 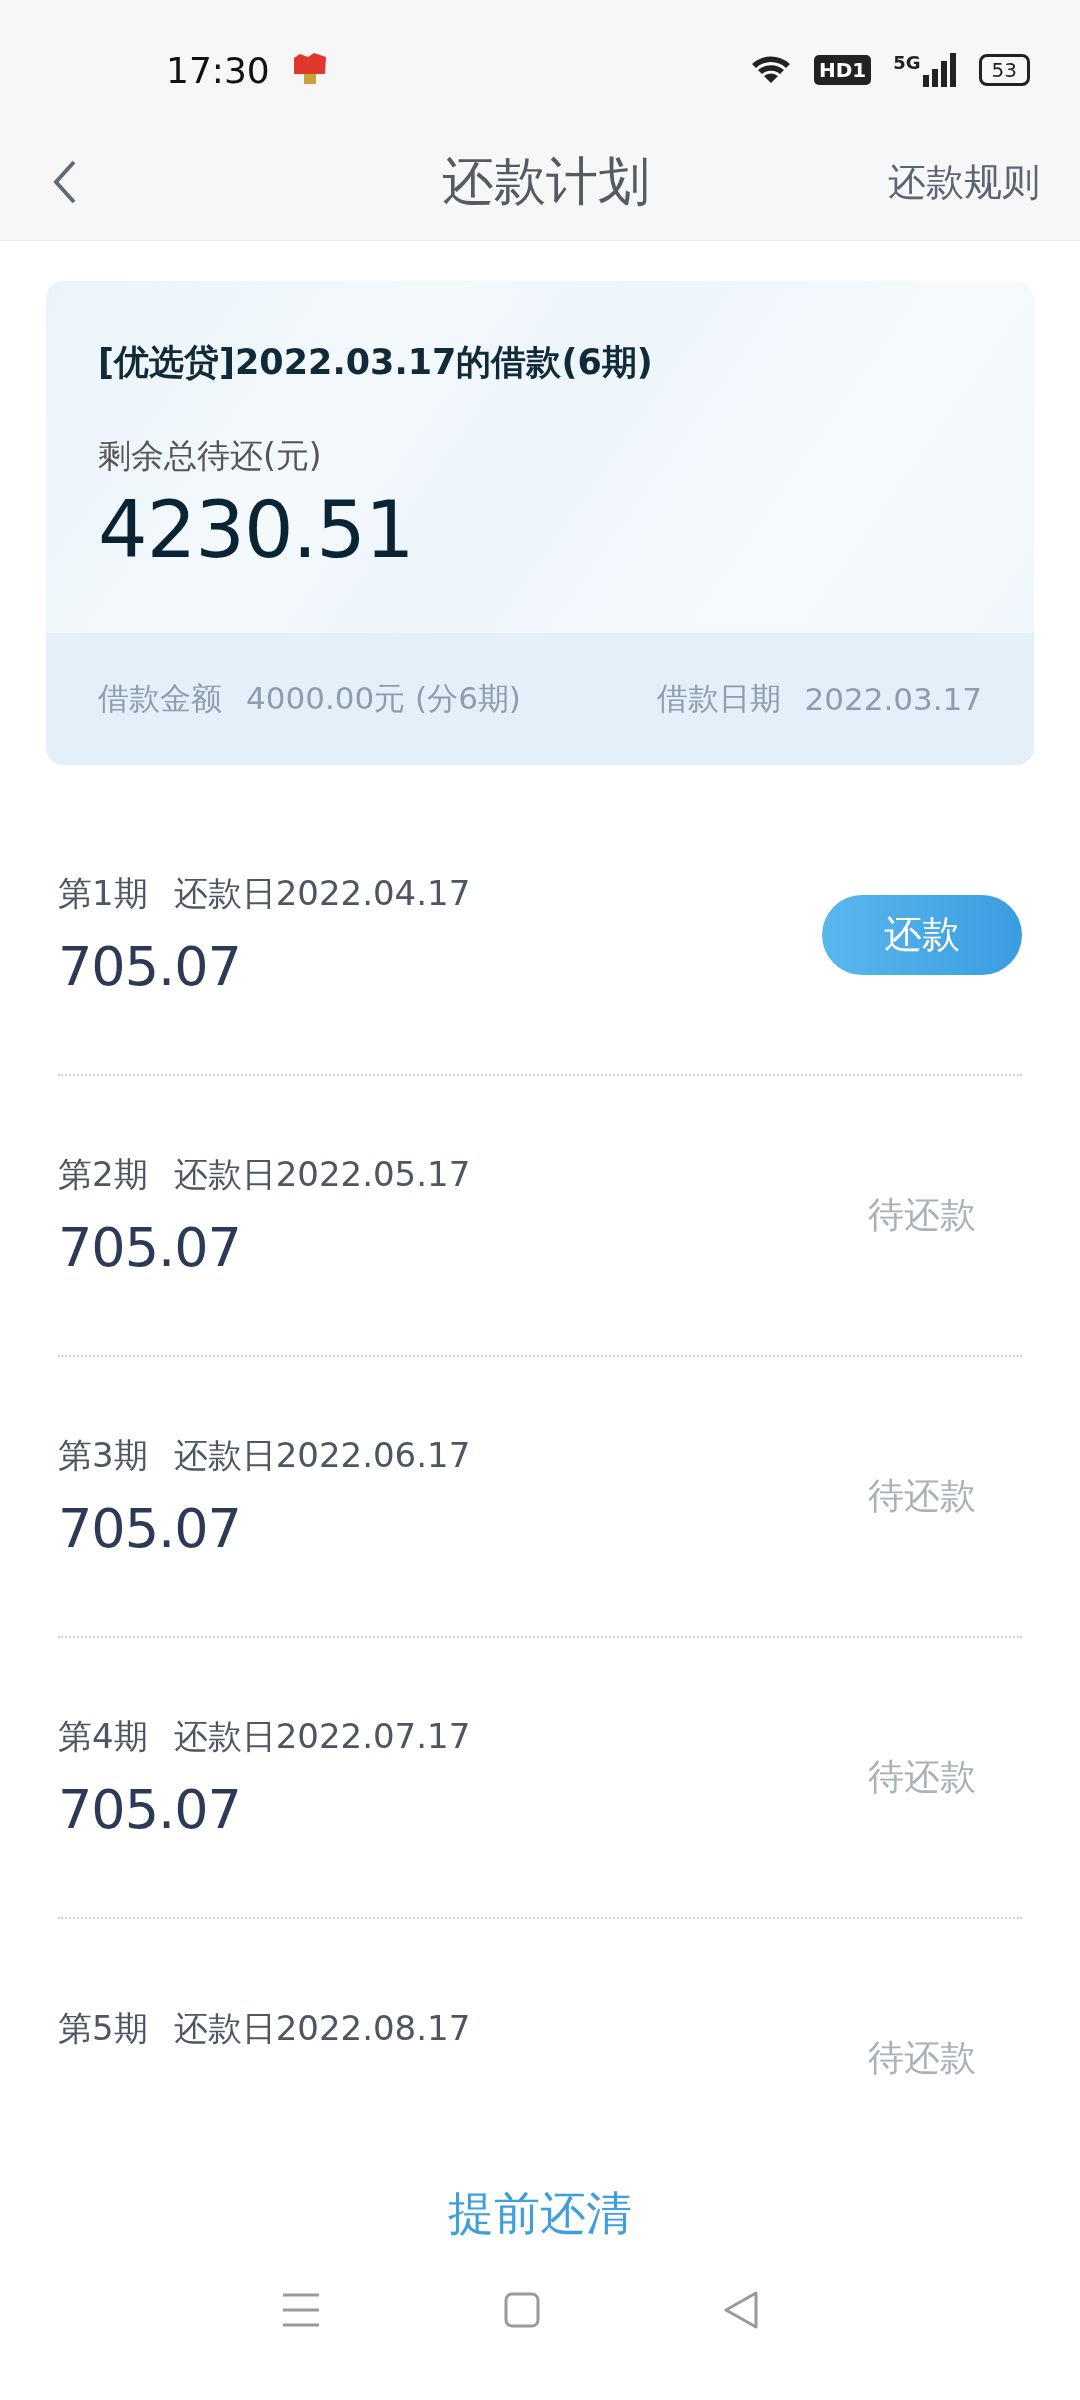 I want to click on due-date: 还款日2022.07.17, so click(x=322, y=1736).